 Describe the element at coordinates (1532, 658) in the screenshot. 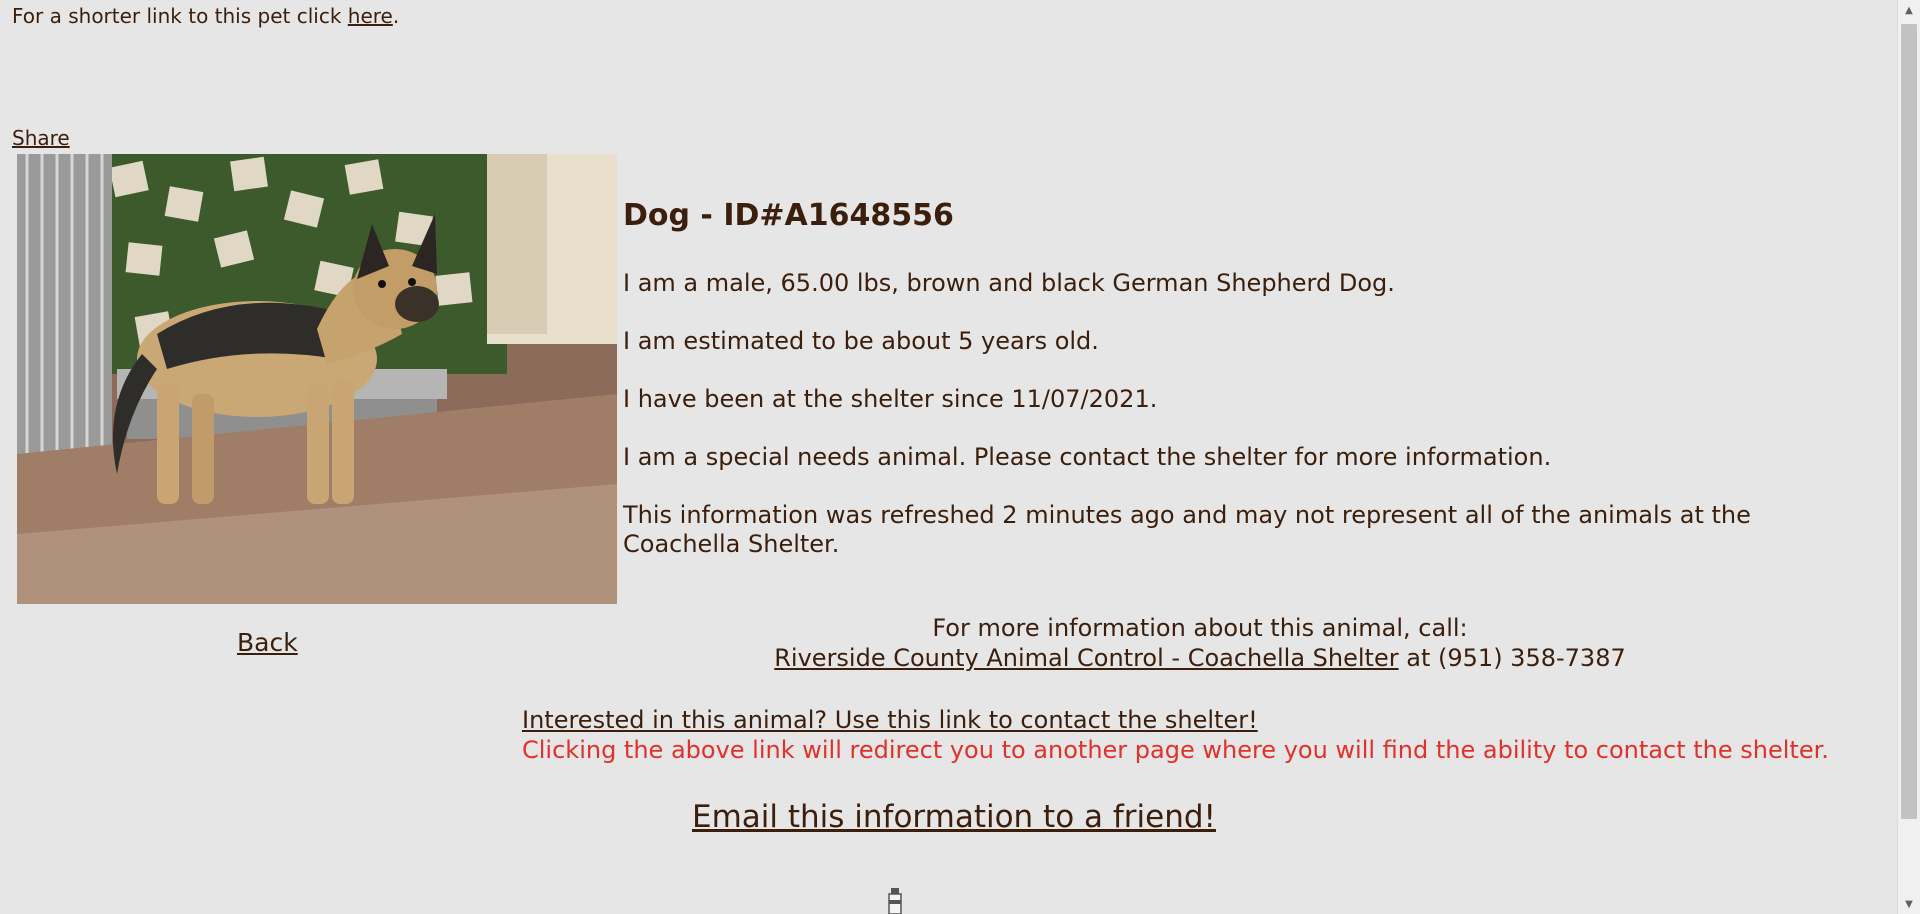

I see `shelter-phone: (951) 358-7387` at that location.